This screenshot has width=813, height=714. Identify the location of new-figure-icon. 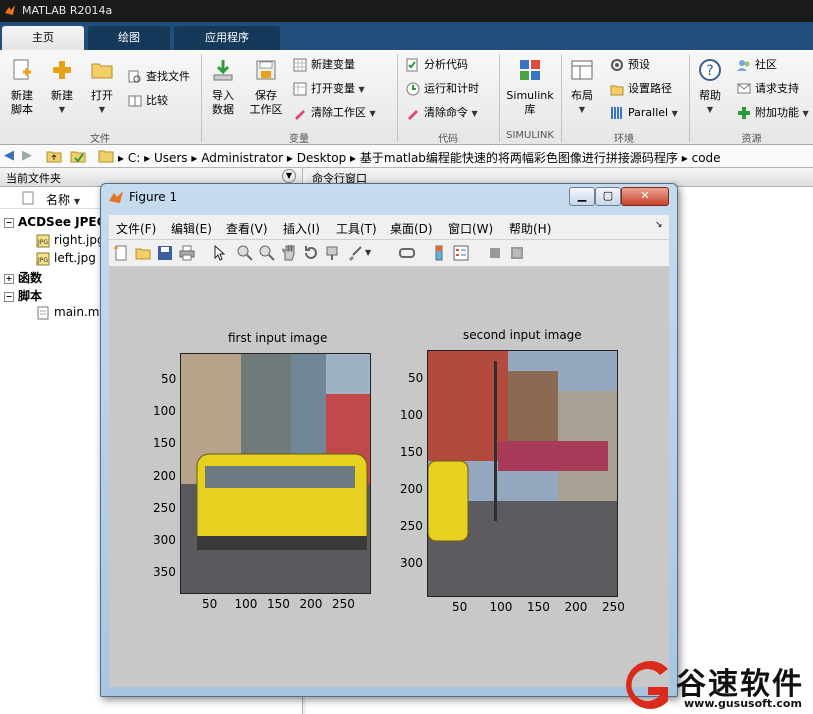
(121, 253).